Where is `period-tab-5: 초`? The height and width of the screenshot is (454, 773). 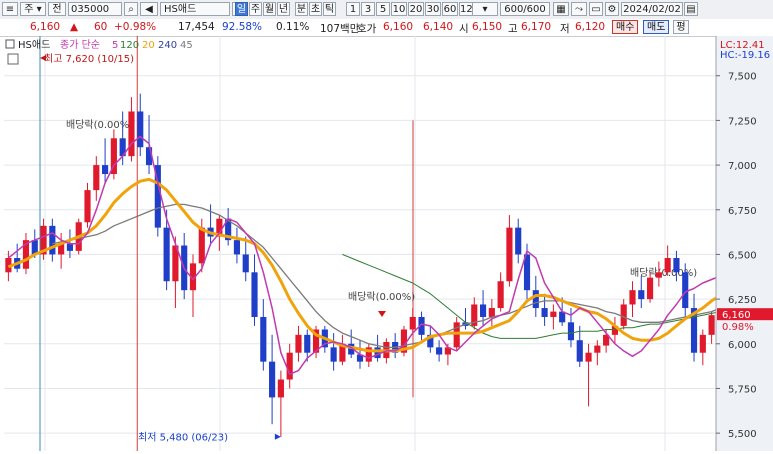
period-tab-5: 초 is located at coordinates (315, 9).